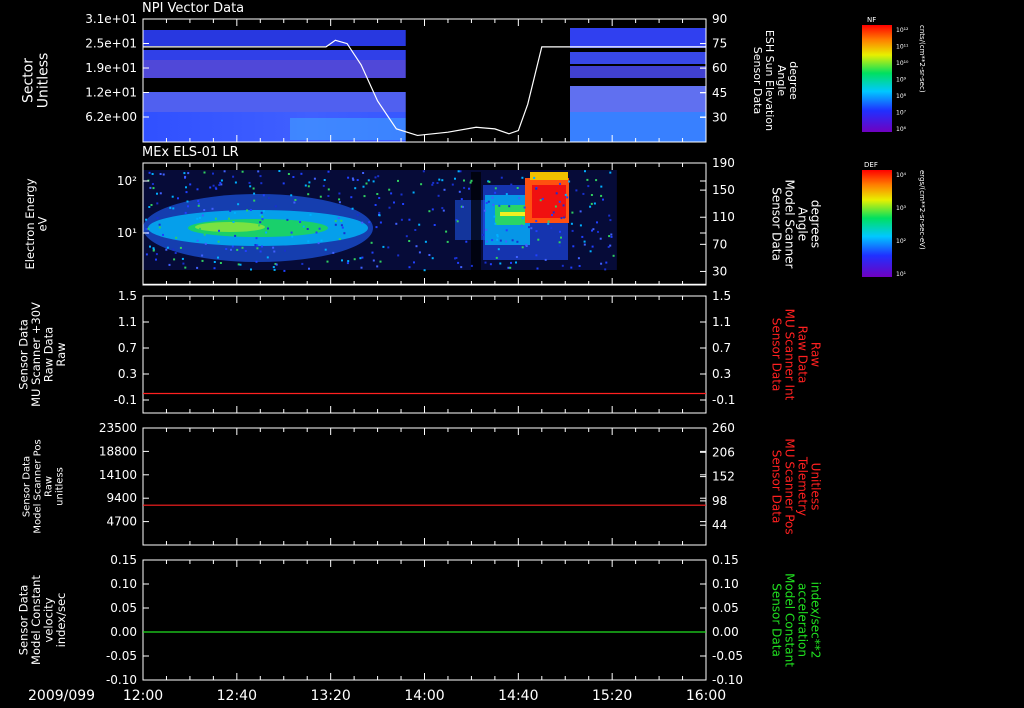 Image resolution: width=1024 pixels, height=708 pixels. Describe the element at coordinates (723, 428) in the screenshot. I see `right-y-tick-label: 260` at that location.